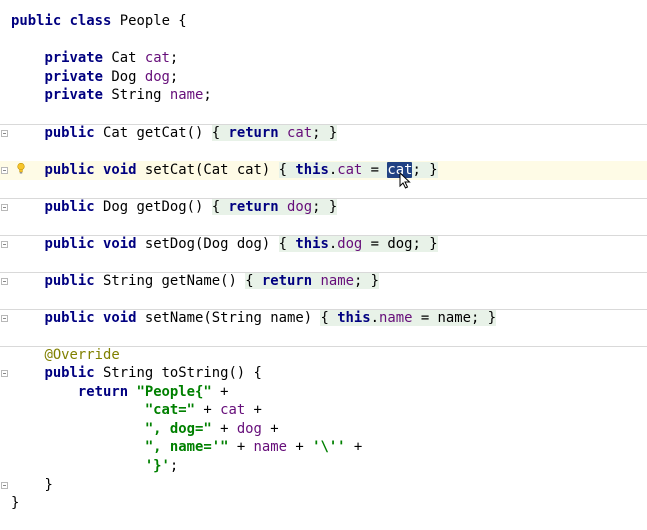 The width and height of the screenshot is (647, 530). What do you see at coordinates (169, 410) in the screenshot?
I see `string-literal: "cat="` at bounding box center [169, 410].